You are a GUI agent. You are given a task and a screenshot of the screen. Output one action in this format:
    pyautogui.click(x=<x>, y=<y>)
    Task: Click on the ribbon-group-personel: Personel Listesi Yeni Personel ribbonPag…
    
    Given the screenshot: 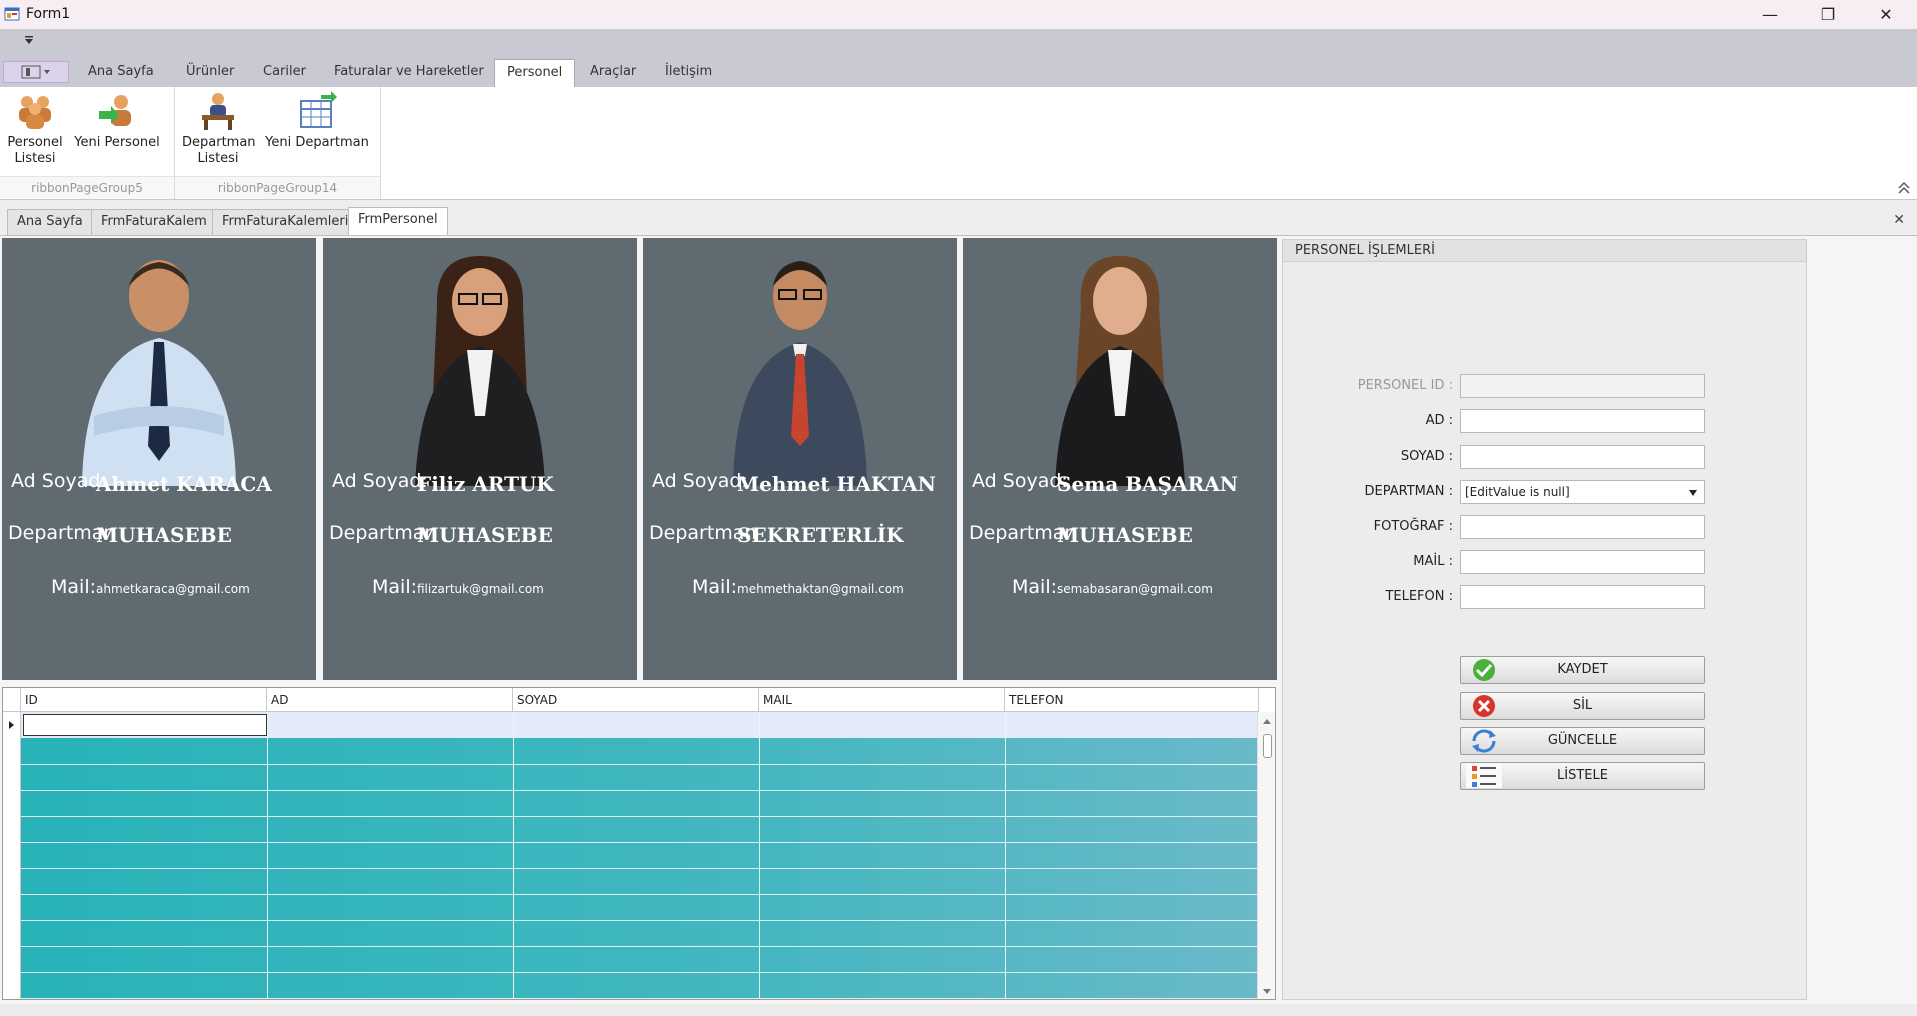 What is the action you would take?
    pyautogui.click(x=87, y=143)
    